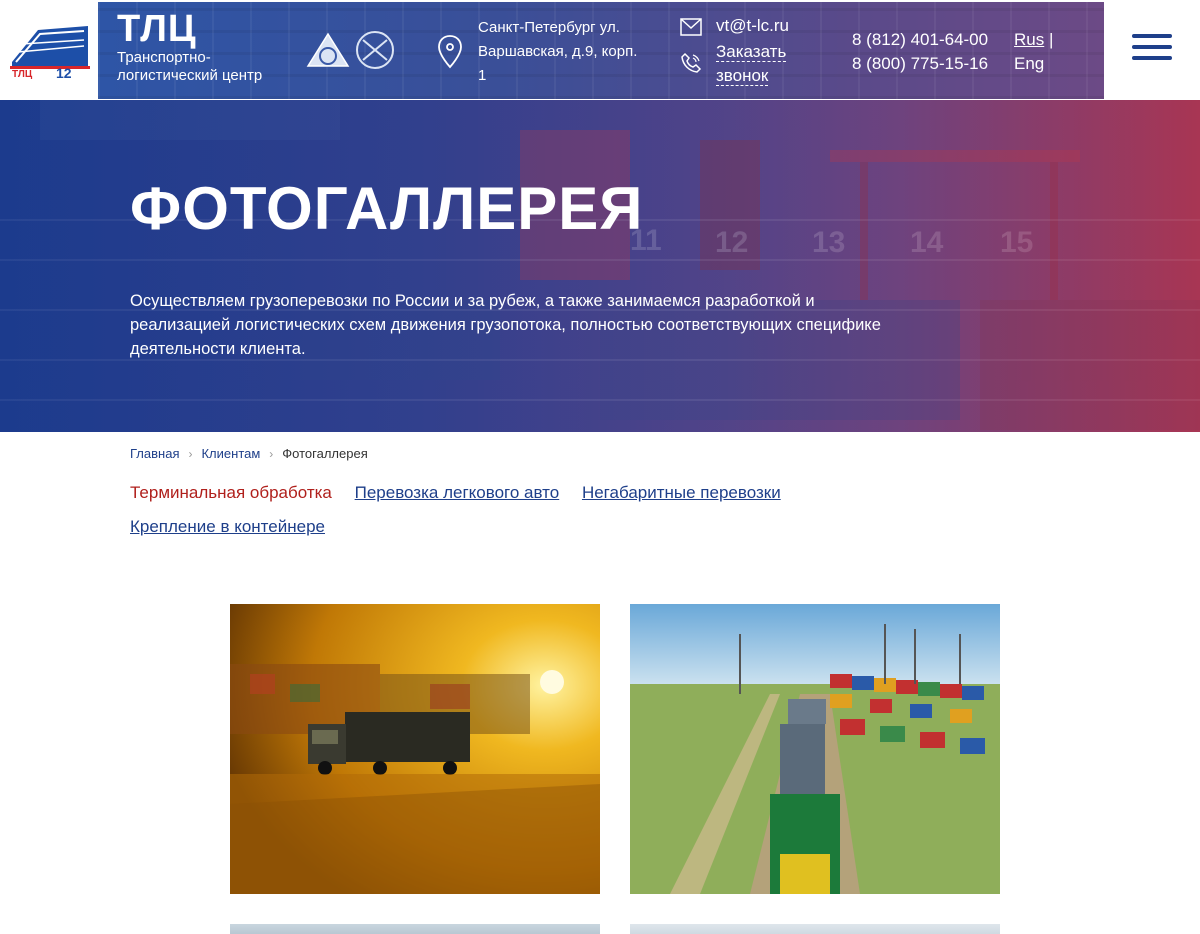  I want to click on phone-primary: 8 (812) 401-64-00, so click(920, 40).